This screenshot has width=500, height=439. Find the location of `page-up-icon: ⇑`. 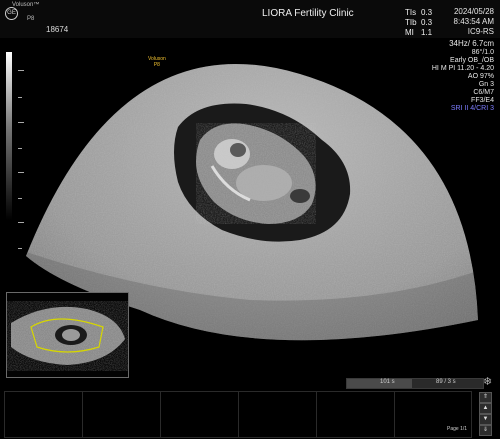

page-up-icon: ⇑ is located at coordinates (485, 397).